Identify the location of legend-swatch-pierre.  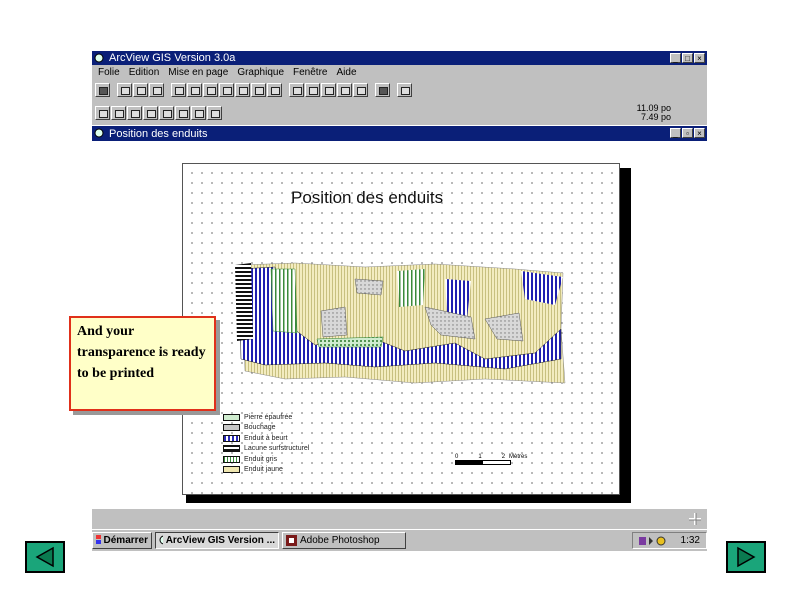
(231, 417).